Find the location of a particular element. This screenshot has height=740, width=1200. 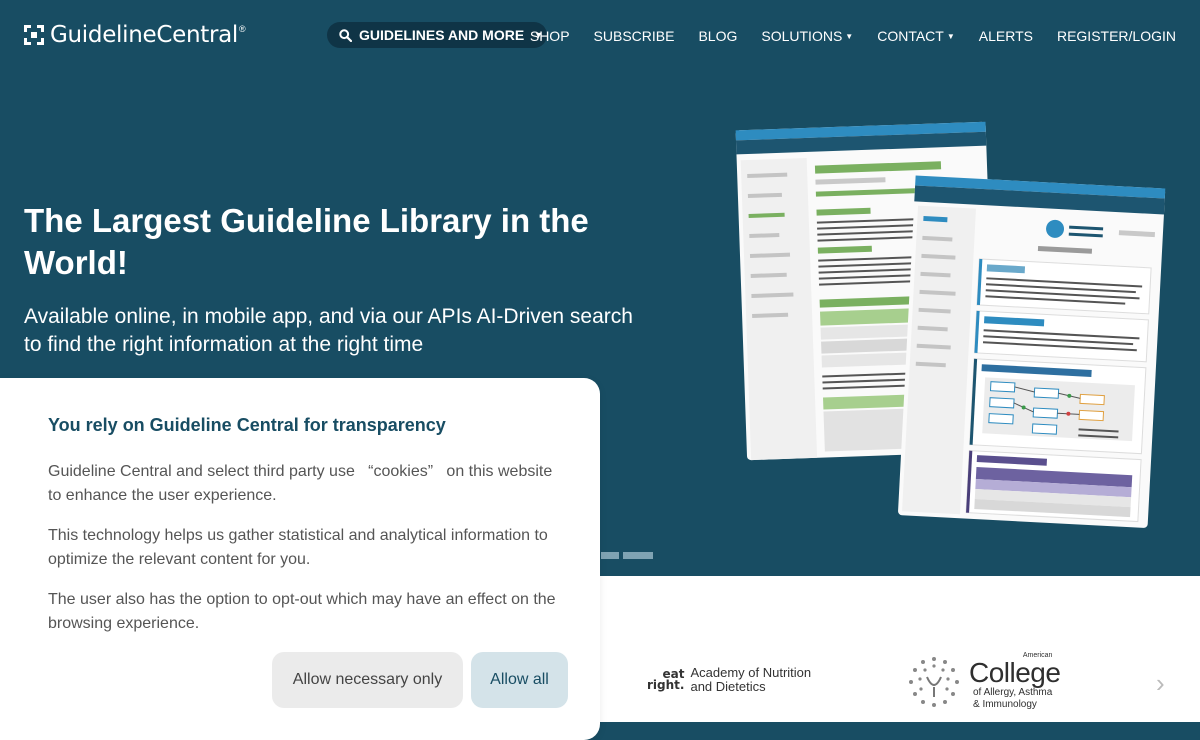

acaai-emblem-icon is located at coordinates (934, 681).